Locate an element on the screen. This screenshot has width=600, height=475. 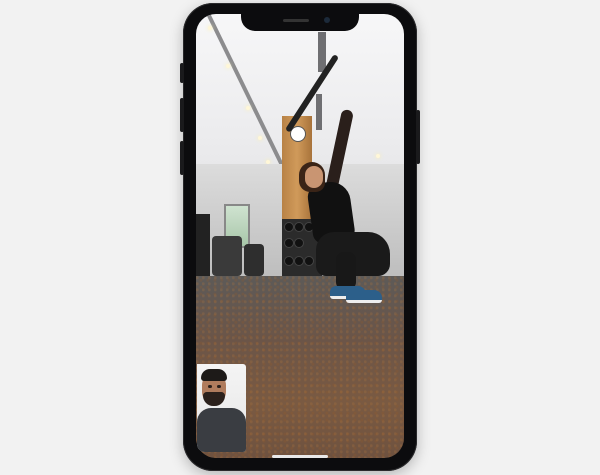
volume-down-button is located at coordinates (182, 158).